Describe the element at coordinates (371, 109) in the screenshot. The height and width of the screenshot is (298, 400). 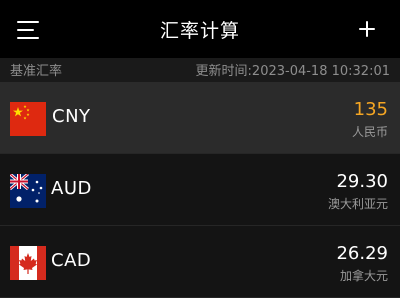
I see `currency-amount: 135` at that location.